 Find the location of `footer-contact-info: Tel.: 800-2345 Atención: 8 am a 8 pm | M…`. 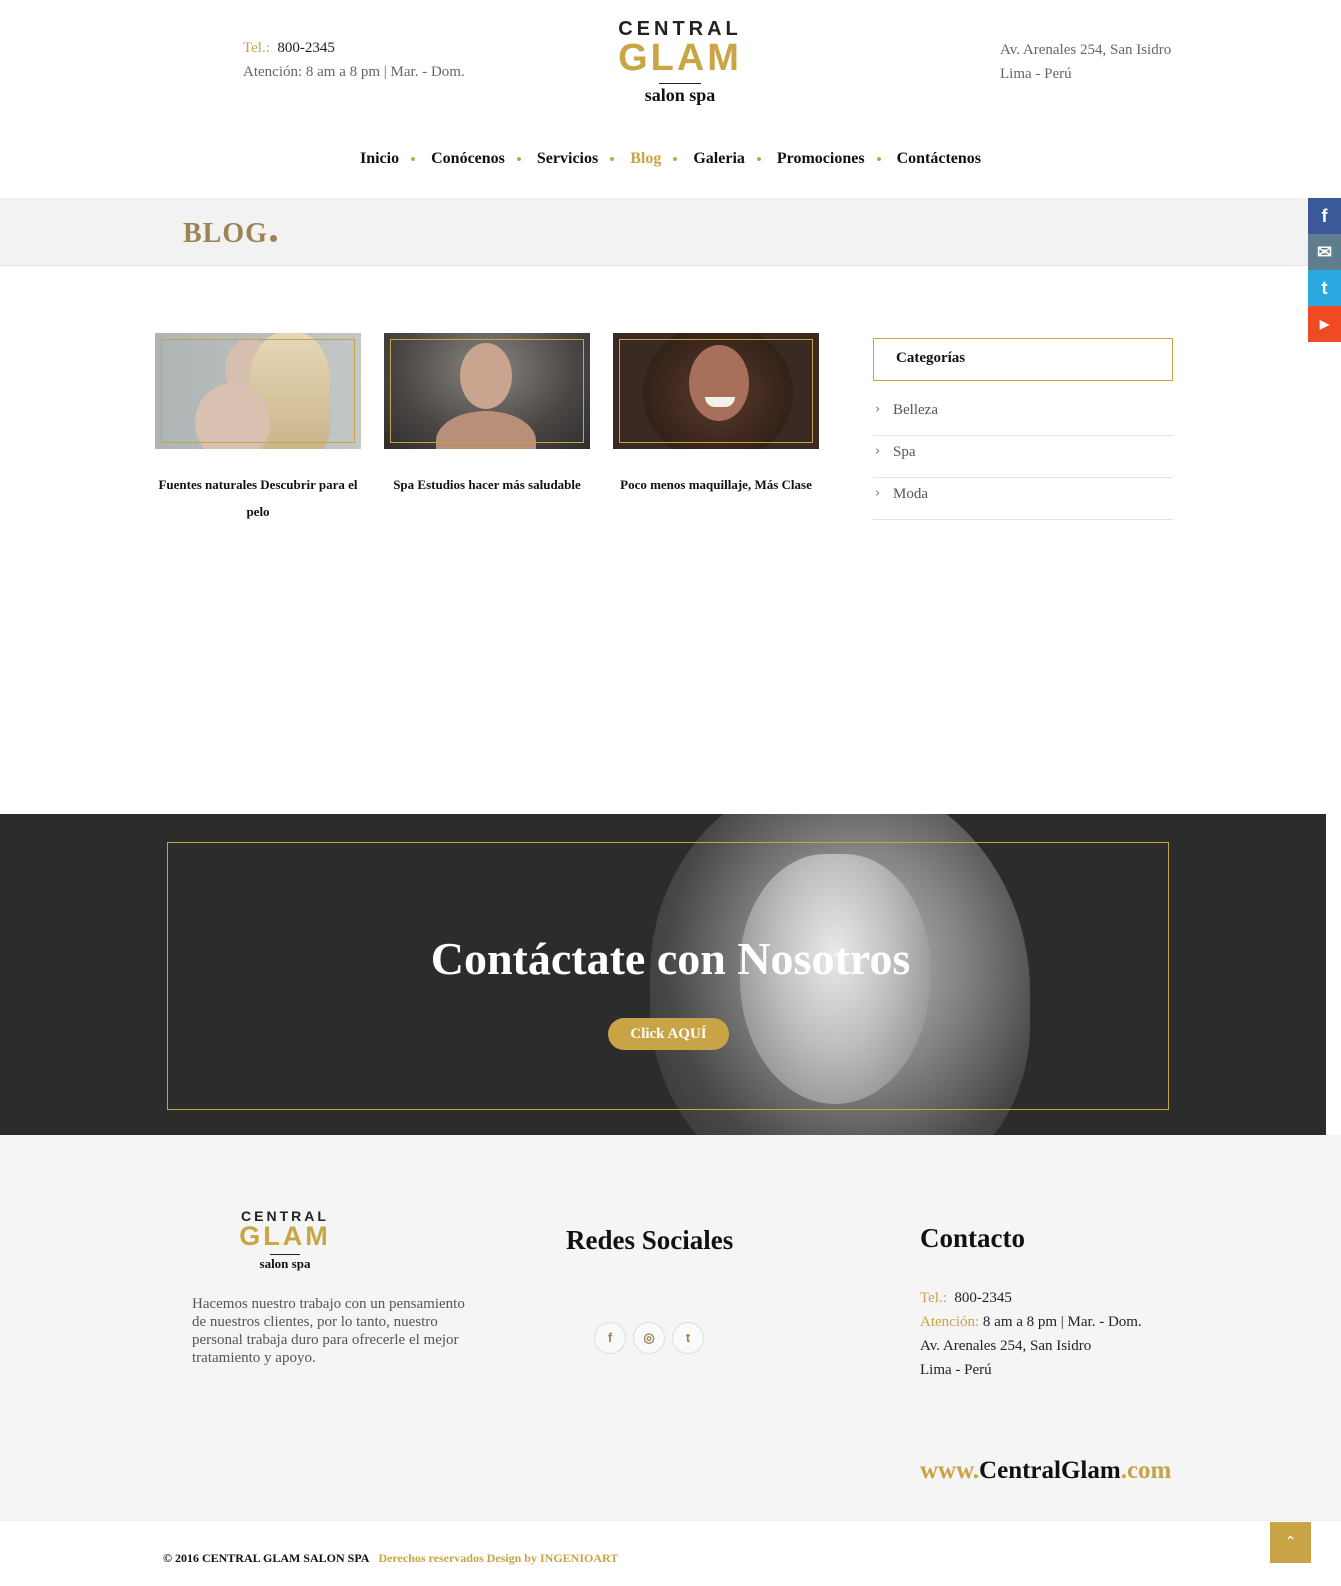

footer-contact-info: Tel.: 800-2345 Atención: 8 am a 8 pm | M… is located at coordinates (1031, 1334).